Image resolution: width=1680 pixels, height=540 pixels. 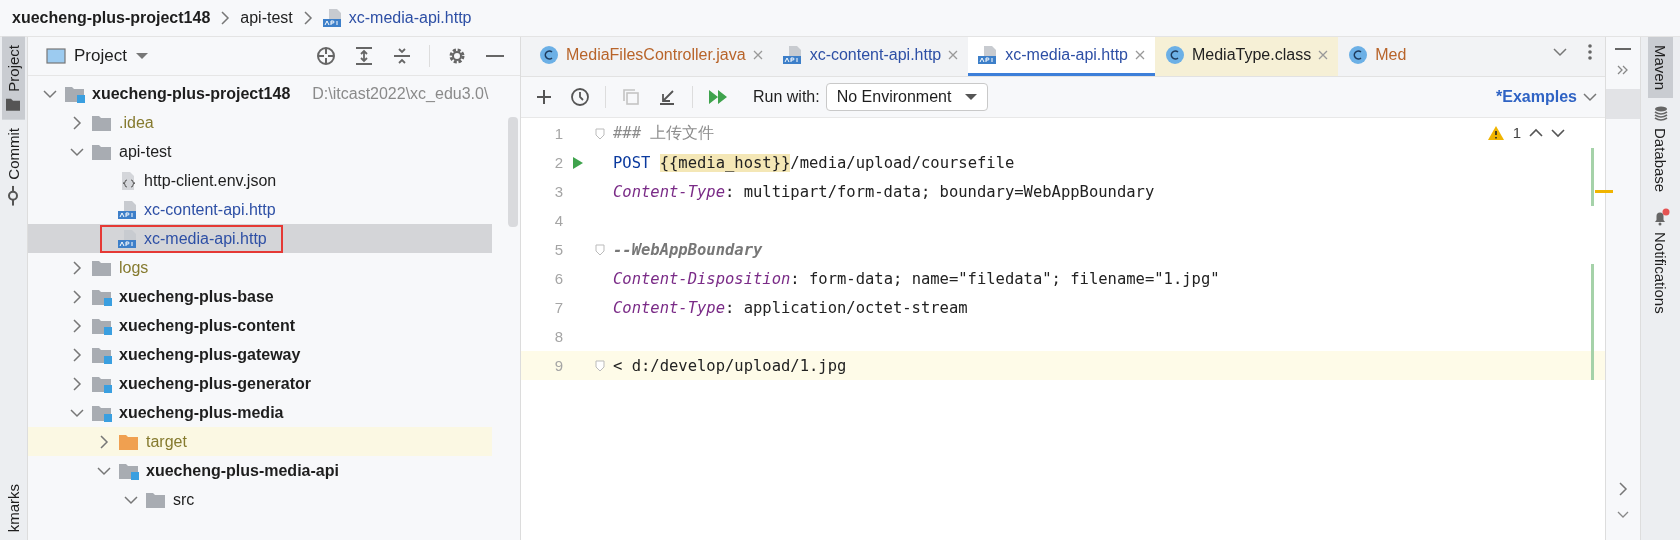 What do you see at coordinates (260, 354) in the screenshot?
I see `tree-item: xuecheng-plus-gateway` at bounding box center [260, 354].